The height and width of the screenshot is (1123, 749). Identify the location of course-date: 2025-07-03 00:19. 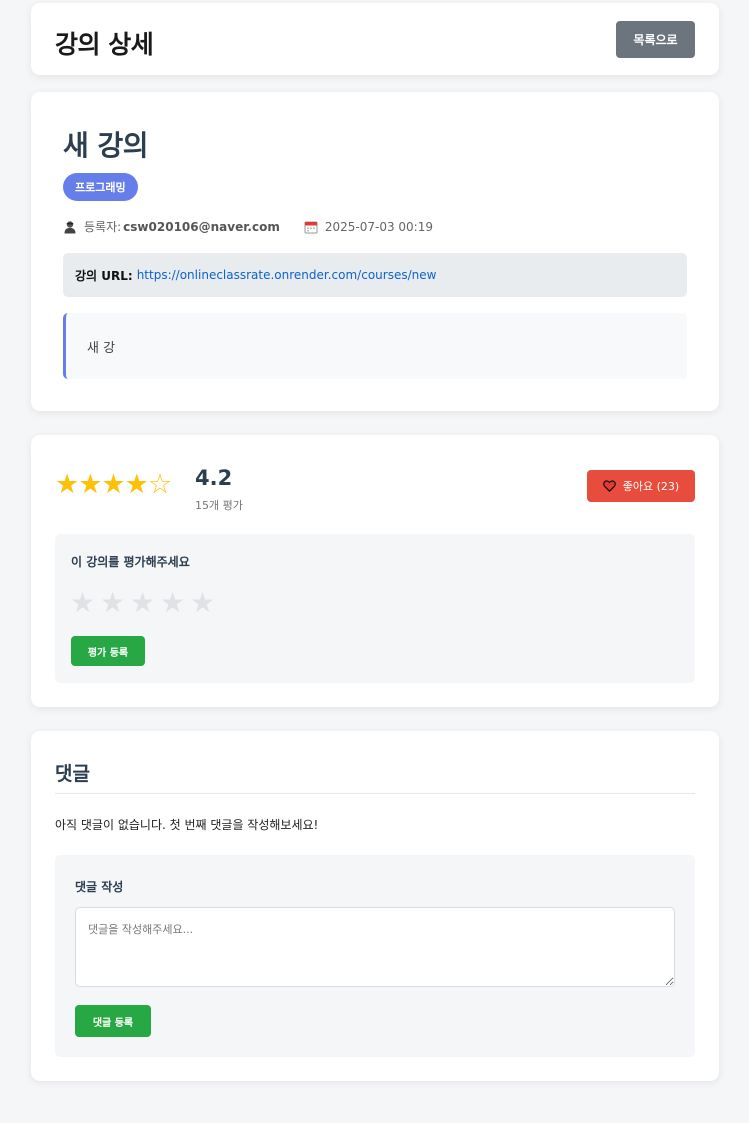
(378, 226).